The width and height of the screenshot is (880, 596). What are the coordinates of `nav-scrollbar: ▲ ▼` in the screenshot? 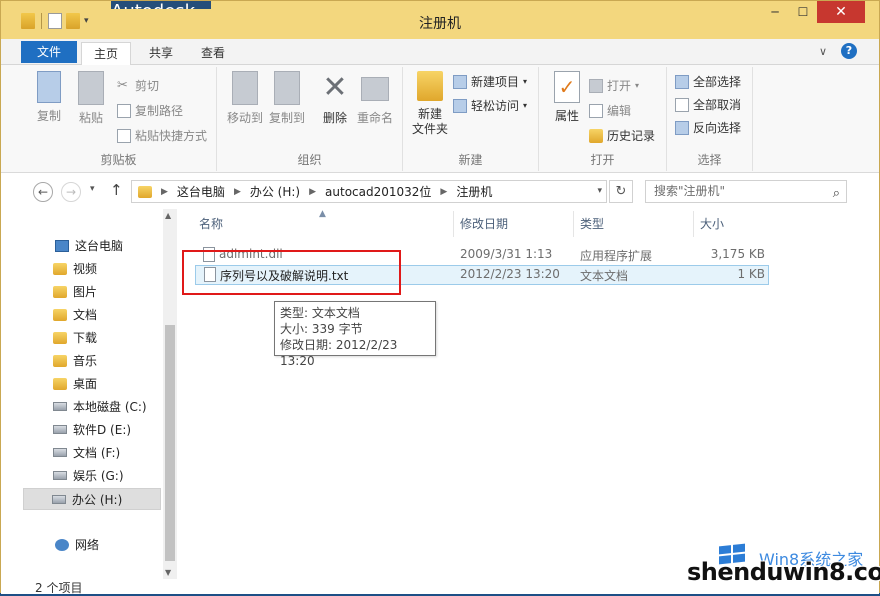 It's located at (170, 394).